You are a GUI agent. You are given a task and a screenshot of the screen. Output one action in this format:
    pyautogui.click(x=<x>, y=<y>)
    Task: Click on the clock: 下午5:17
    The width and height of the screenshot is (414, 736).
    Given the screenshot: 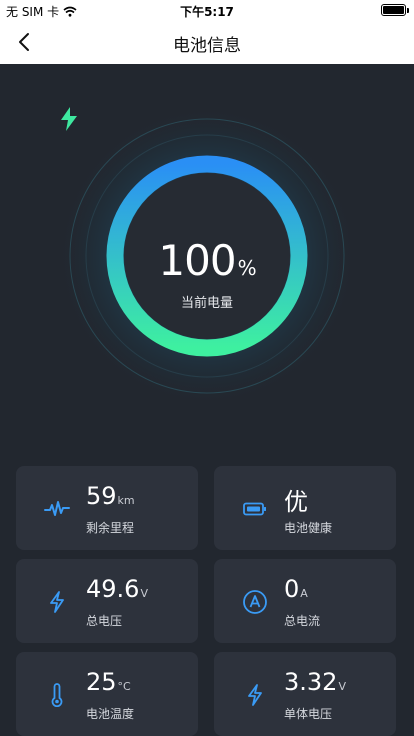 What is the action you would take?
    pyautogui.click(x=207, y=12)
    